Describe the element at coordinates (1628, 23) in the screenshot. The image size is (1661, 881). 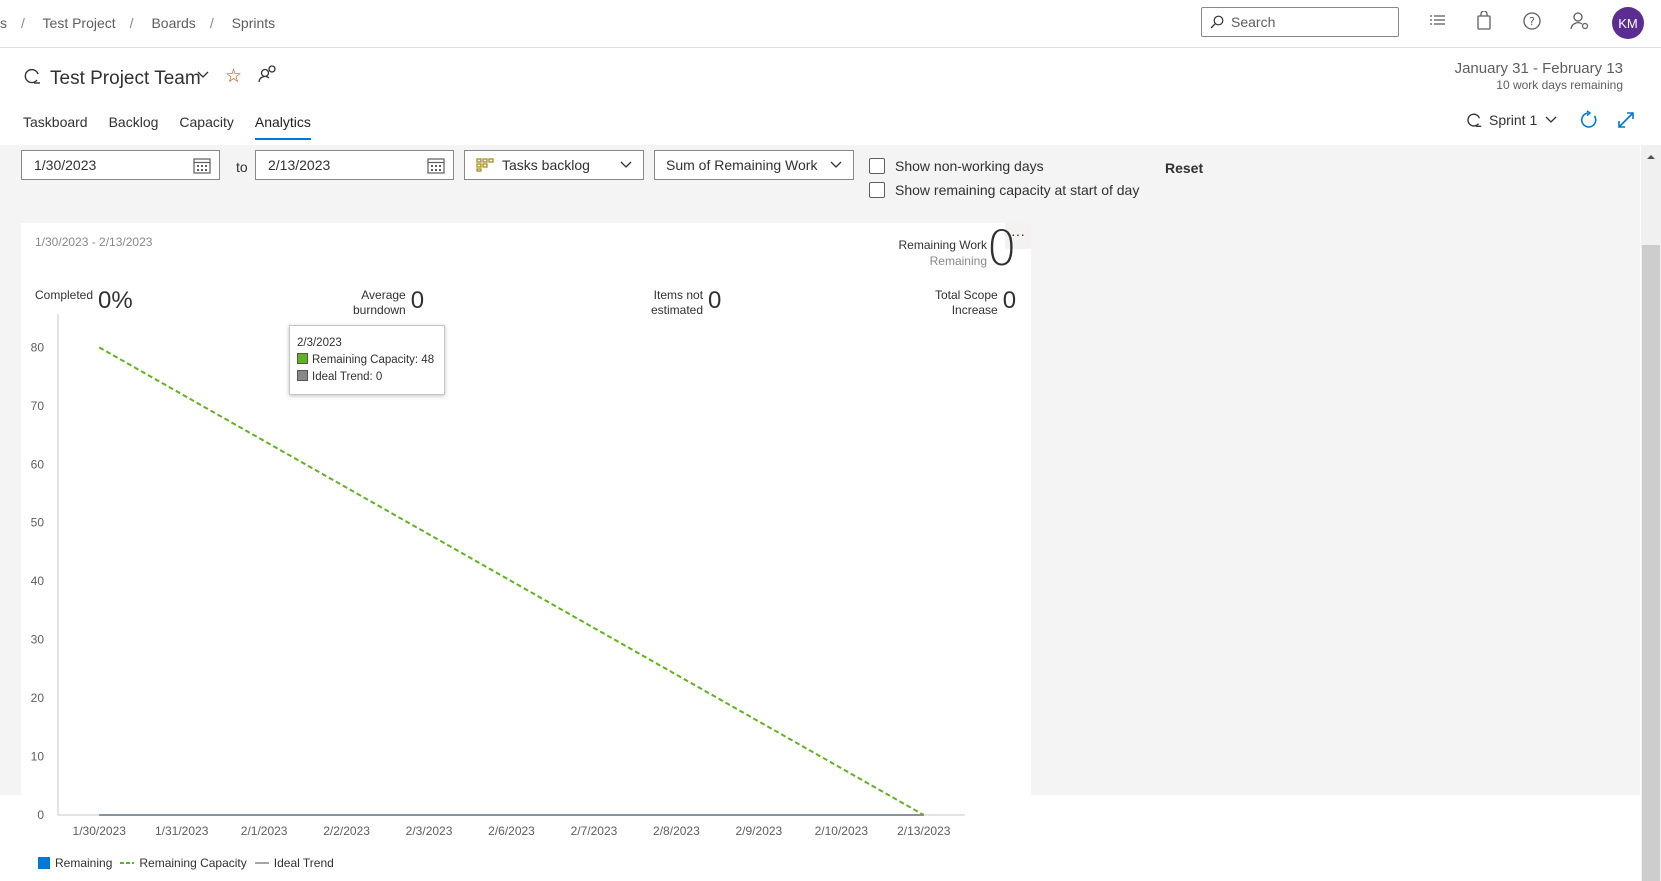
I see `avatar: KM` at that location.